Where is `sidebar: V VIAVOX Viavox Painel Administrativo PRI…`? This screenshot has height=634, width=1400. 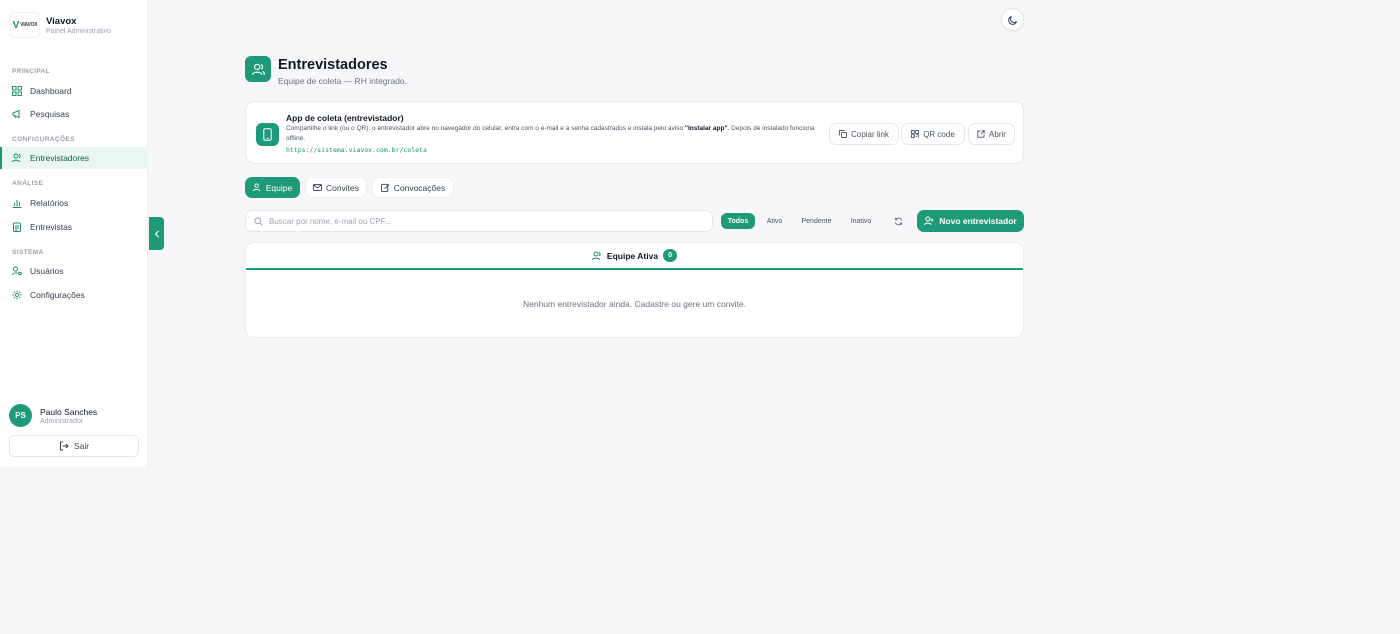 sidebar: V VIAVOX Viavox Painel Administrativo PRI… is located at coordinates (74, 233).